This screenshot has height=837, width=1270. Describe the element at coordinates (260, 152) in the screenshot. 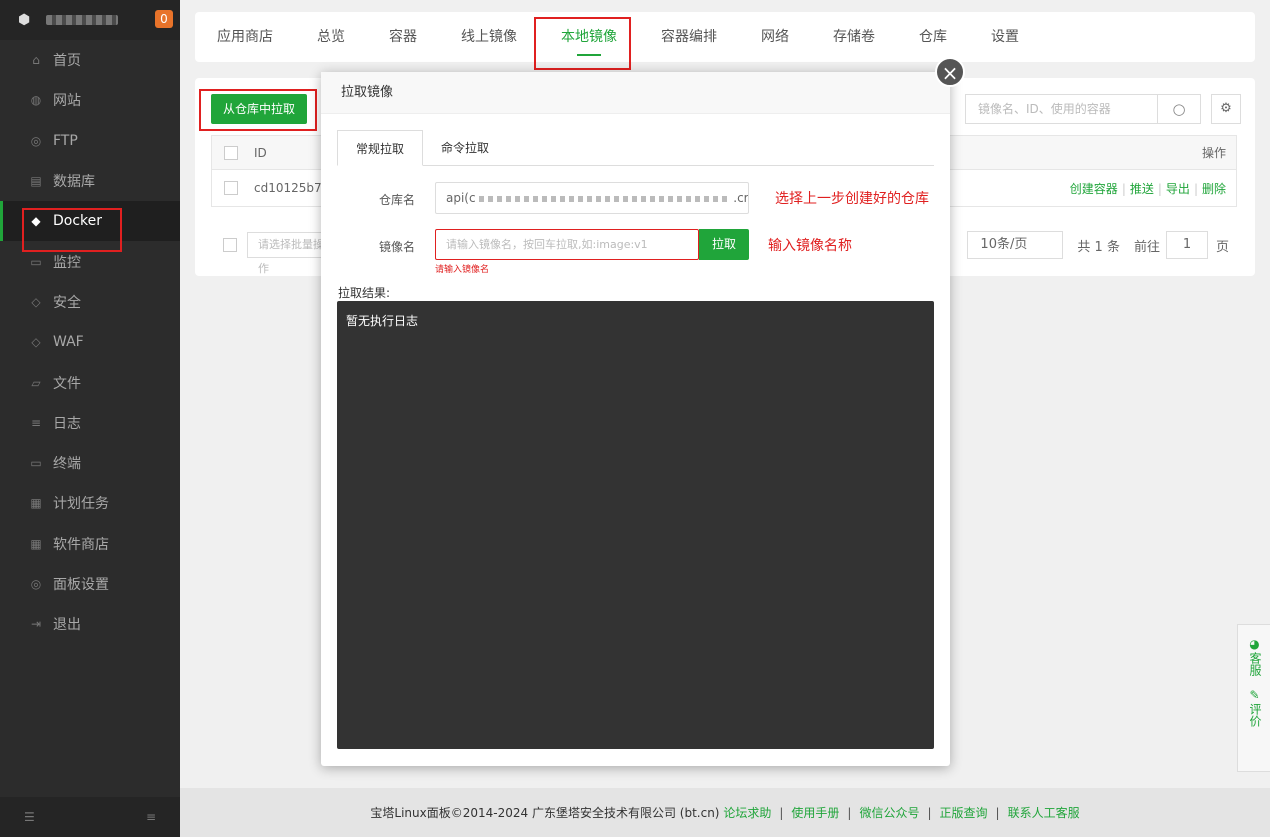

I see `col-id: ID` at that location.